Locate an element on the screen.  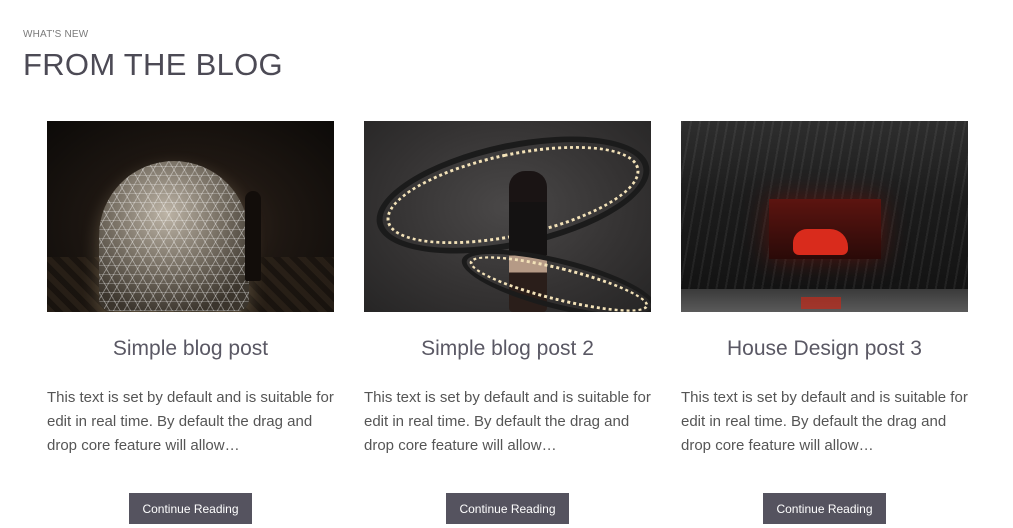
thumbnail-reflection is located at coordinates (821, 303).